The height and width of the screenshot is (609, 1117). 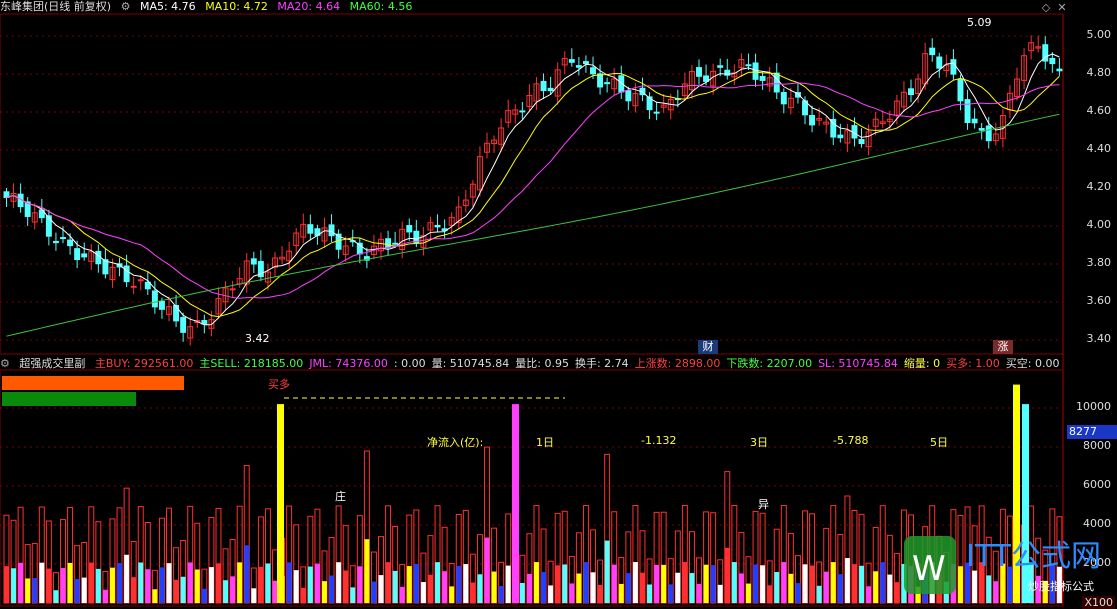 What do you see at coordinates (659, 440) in the screenshot?
I see `day1-value: -1.132` at bounding box center [659, 440].